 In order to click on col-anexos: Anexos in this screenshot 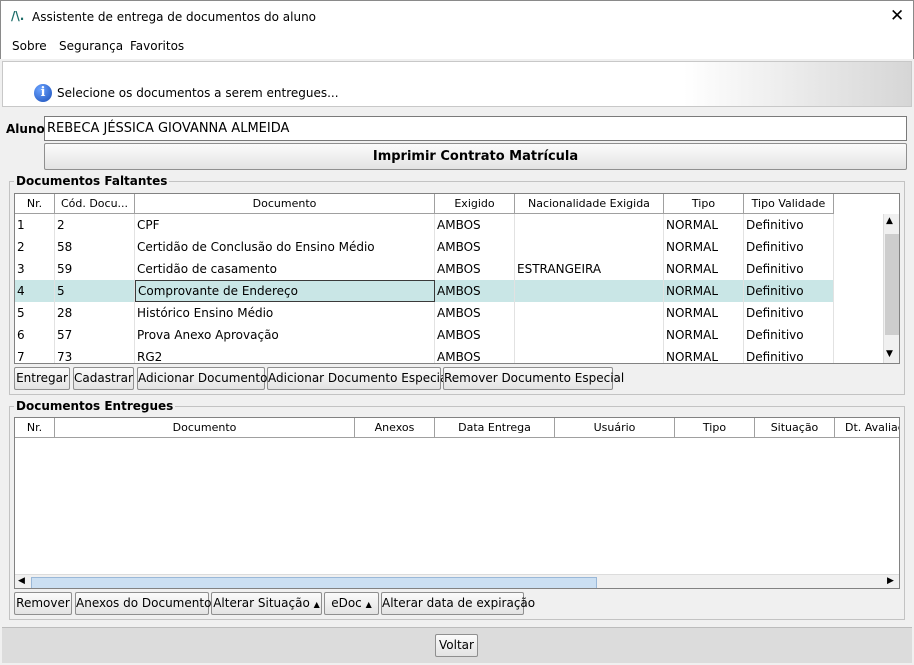, I will do `click(395, 428)`.